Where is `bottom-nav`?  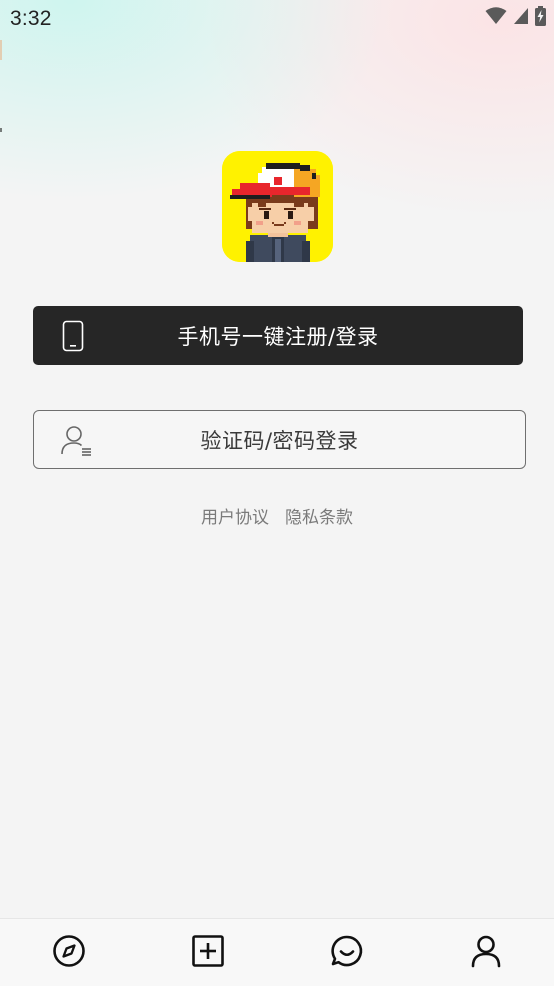 bottom-nav is located at coordinates (277, 952).